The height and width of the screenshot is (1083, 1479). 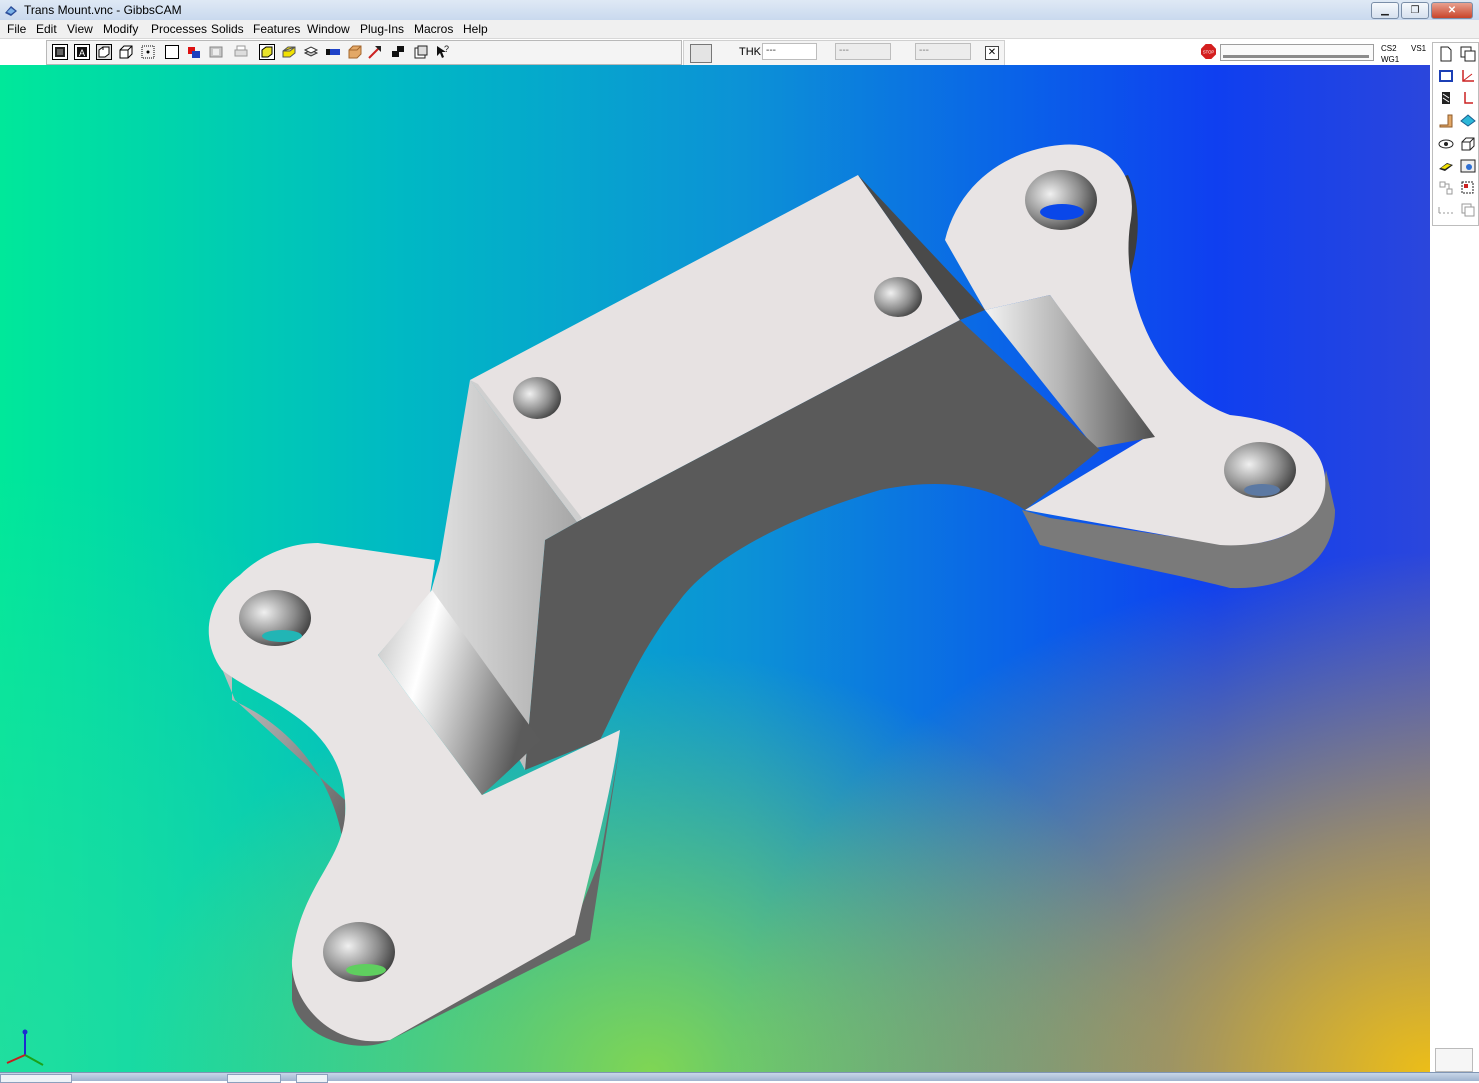 What do you see at coordinates (433, 29) in the screenshot?
I see `menu-macros: Macros` at bounding box center [433, 29].